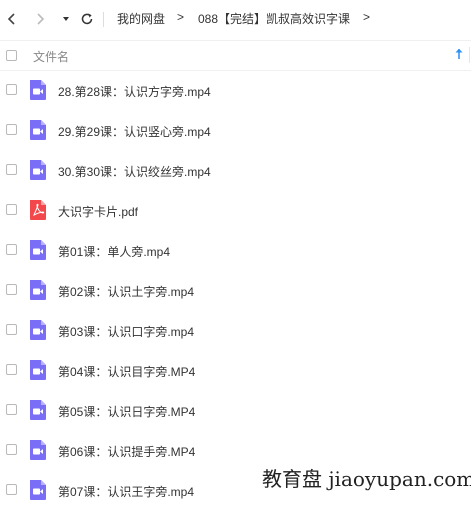  I want to click on column-divider, so click(469, 55).